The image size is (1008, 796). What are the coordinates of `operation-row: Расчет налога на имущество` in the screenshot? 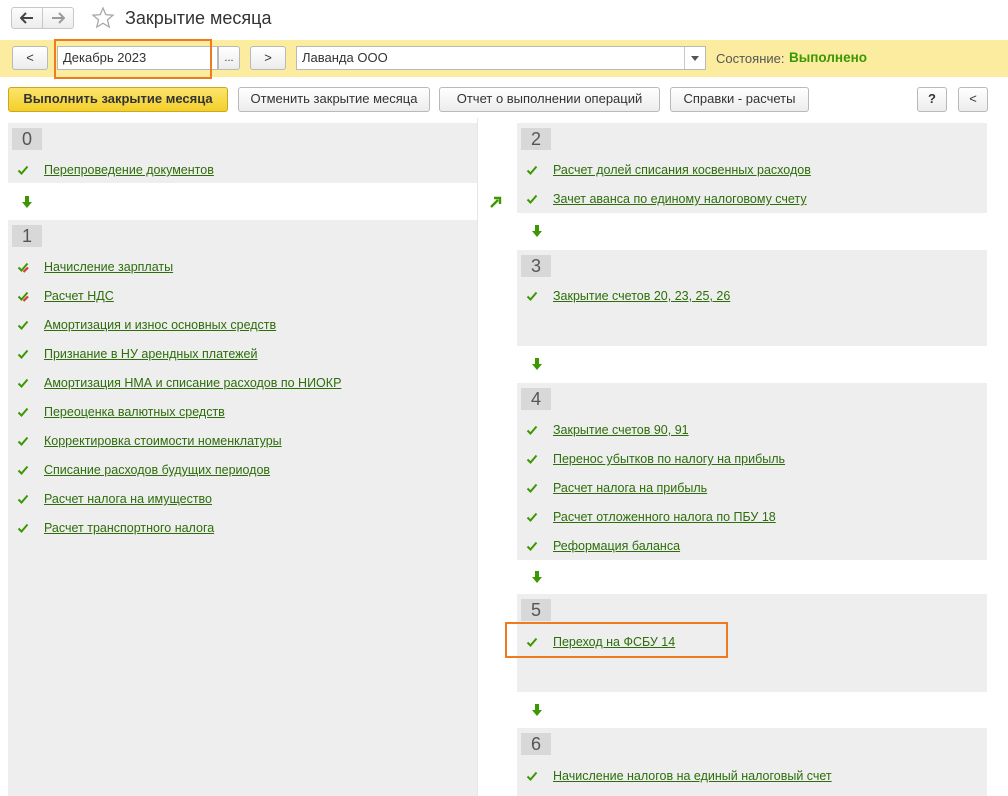 It's located at (114, 499).